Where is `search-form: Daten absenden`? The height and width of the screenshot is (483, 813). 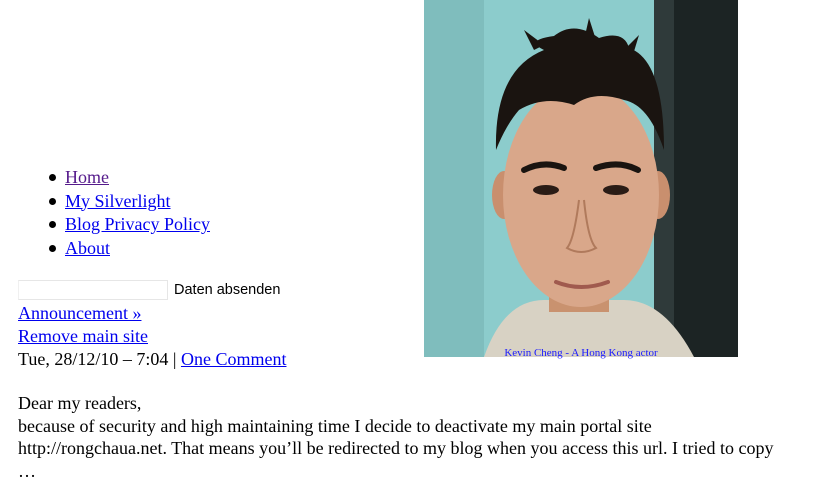 search-form: Daten absenden is located at coordinates (149, 290).